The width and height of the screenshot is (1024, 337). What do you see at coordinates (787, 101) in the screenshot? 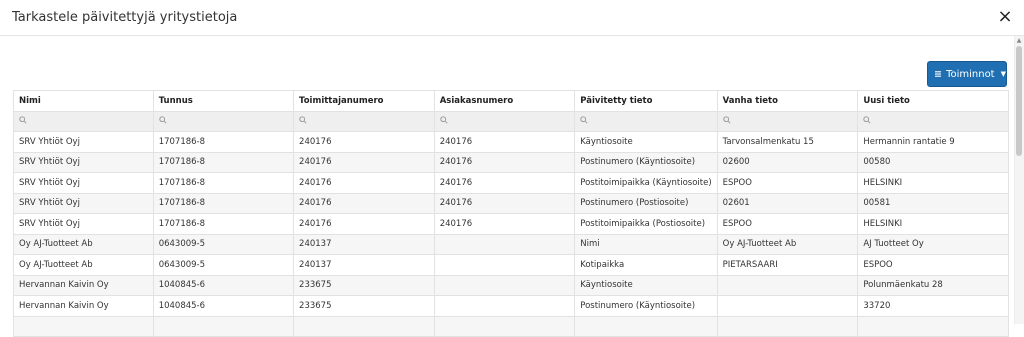
I see `column-header: Vanha tieto` at bounding box center [787, 101].